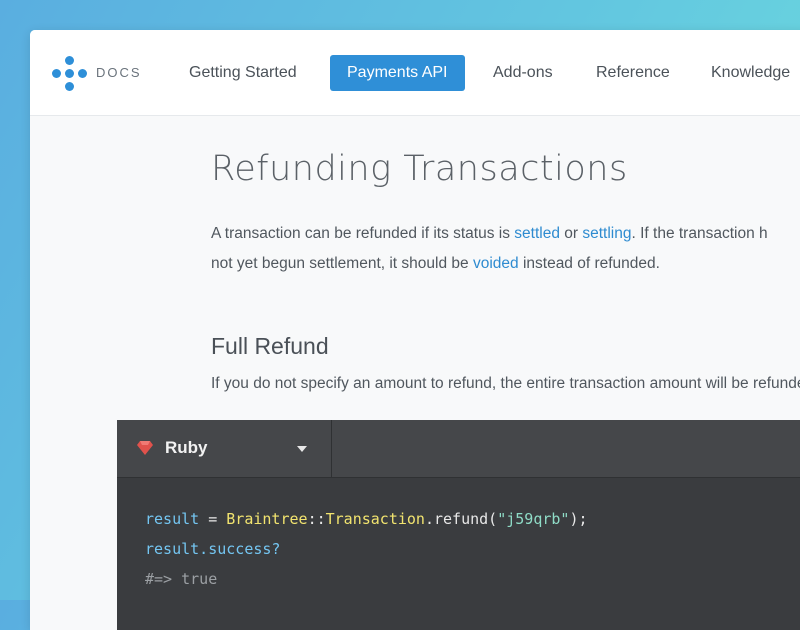 The image size is (800, 630). I want to click on ruby-gem-icon, so click(145, 448).